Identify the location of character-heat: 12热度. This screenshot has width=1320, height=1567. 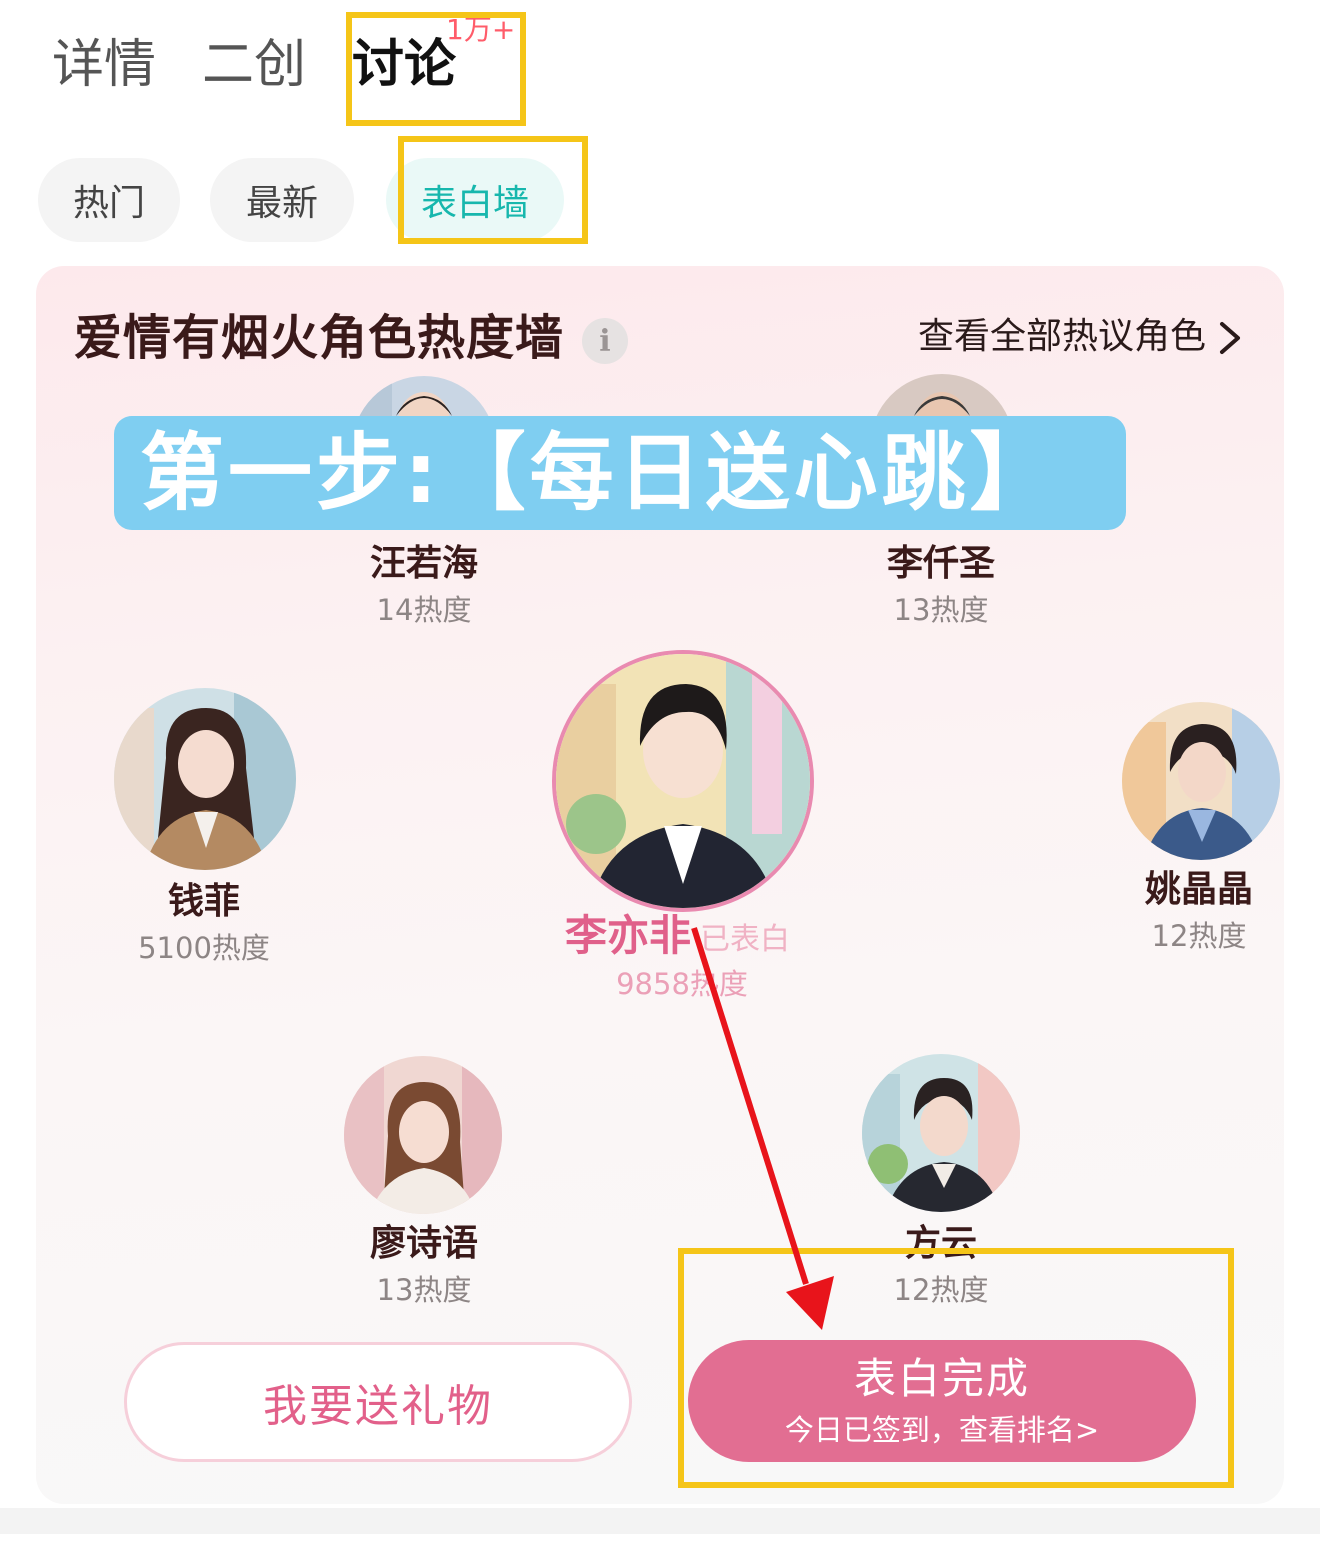
(1199, 936).